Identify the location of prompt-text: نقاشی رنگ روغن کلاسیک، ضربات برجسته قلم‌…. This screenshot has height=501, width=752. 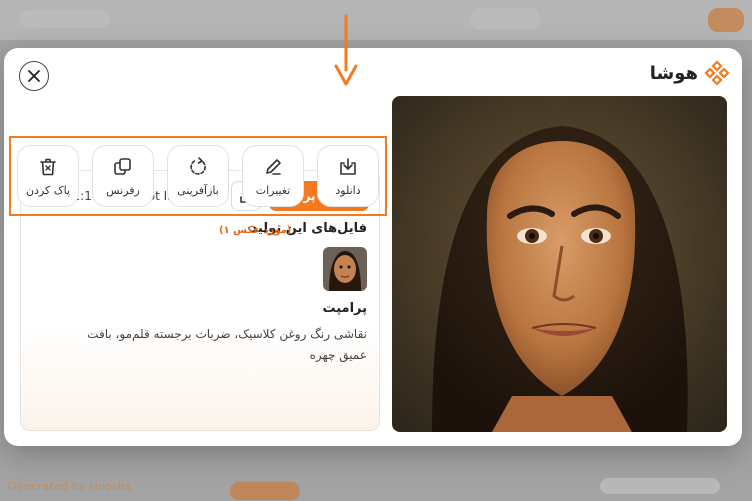
(227, 344).